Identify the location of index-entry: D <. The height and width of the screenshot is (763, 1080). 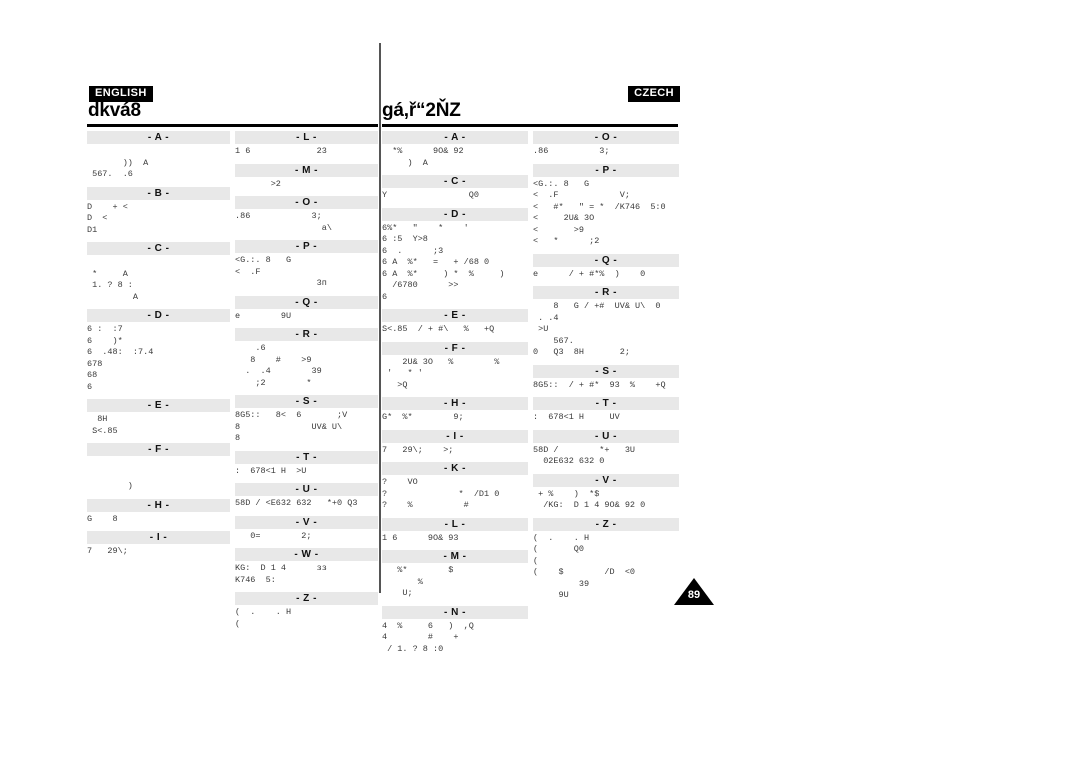
(97, 218).